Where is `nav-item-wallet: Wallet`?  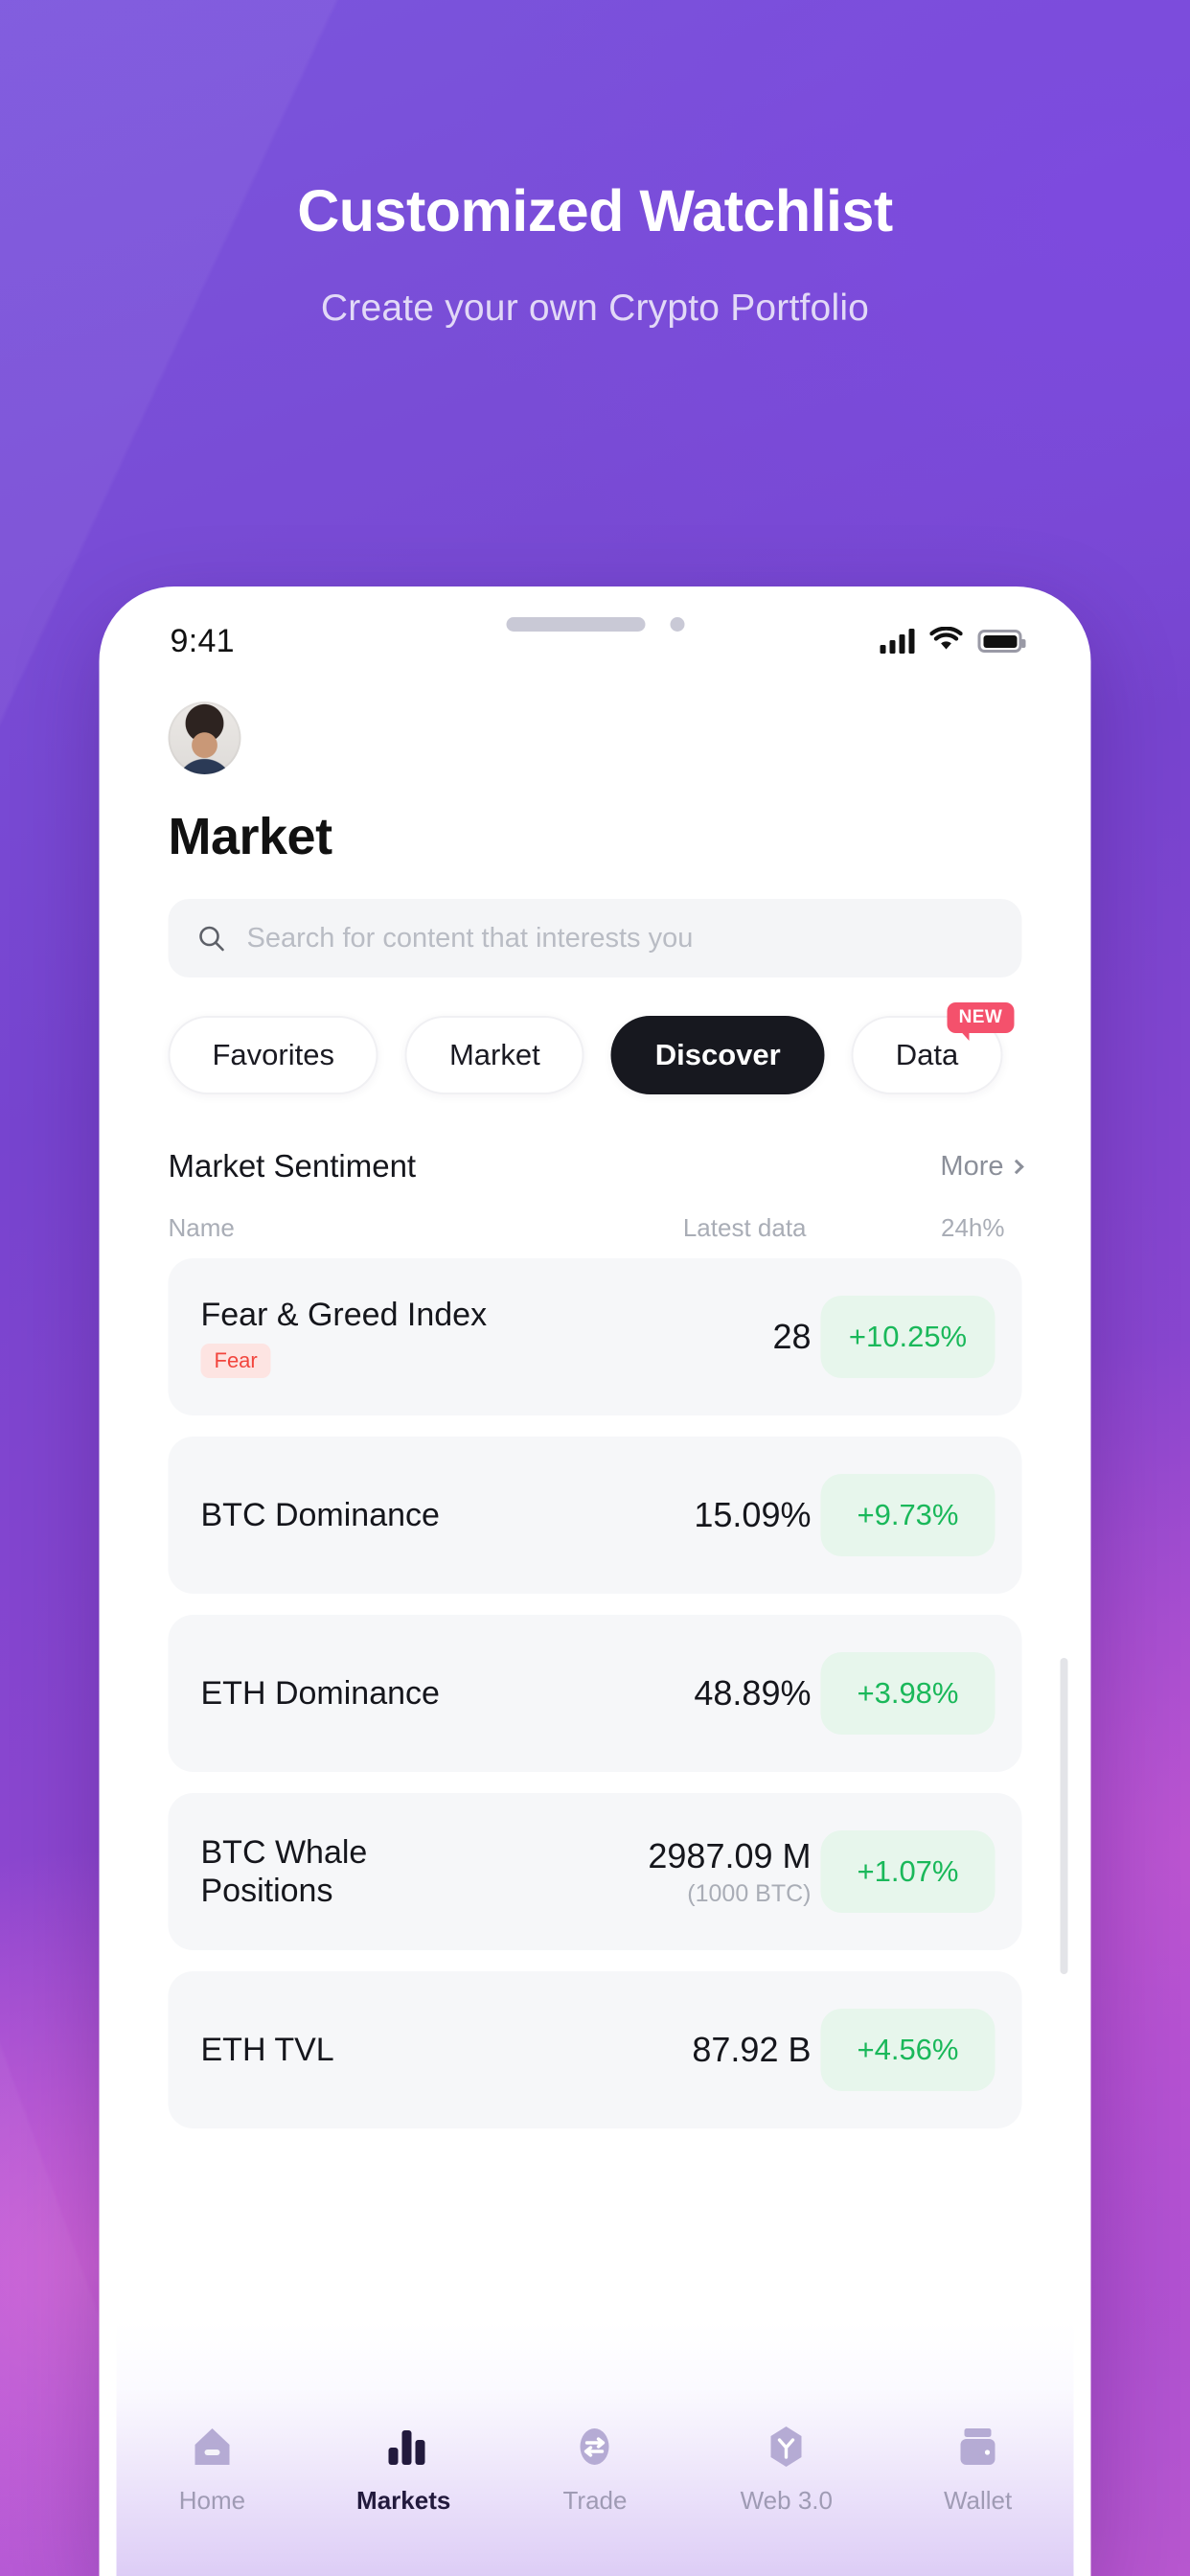
nav-item-wallet: Wallet is located at coordinates (978, 2468).